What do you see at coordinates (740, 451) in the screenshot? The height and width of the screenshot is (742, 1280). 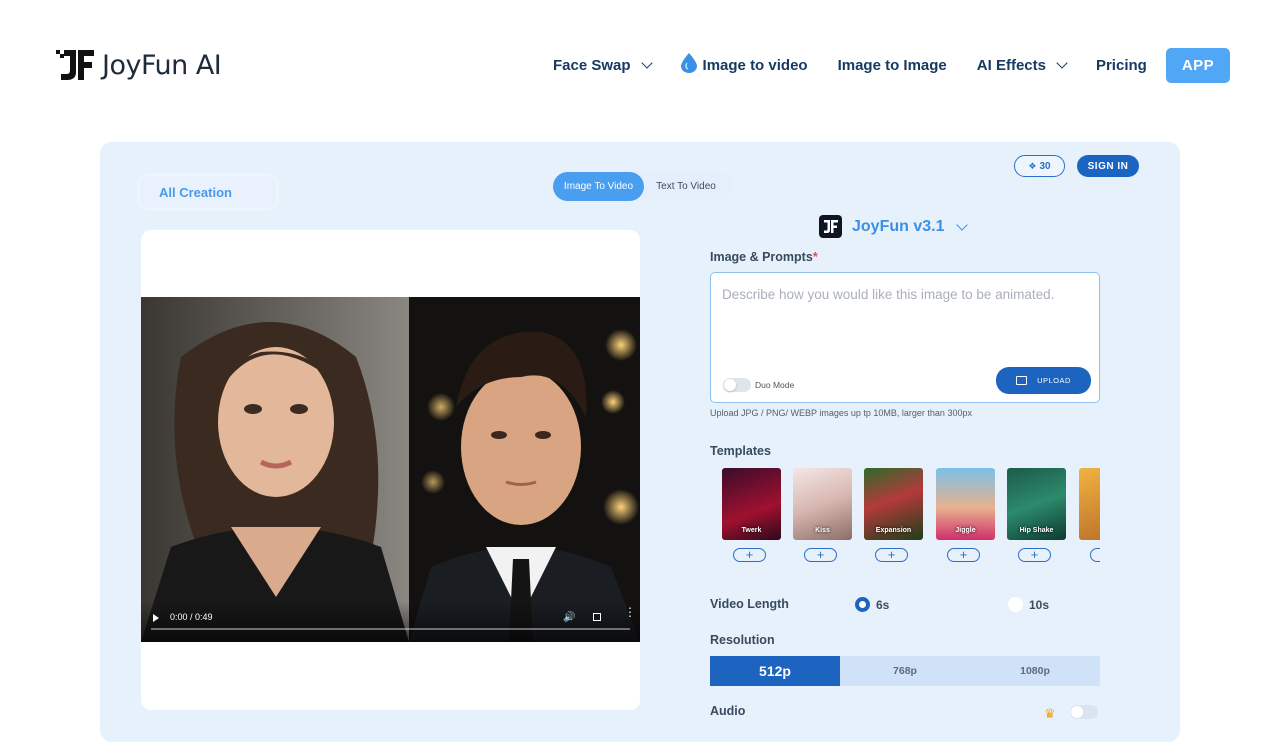 I see `templates-label: Templates` at bounding box center [740, 451].